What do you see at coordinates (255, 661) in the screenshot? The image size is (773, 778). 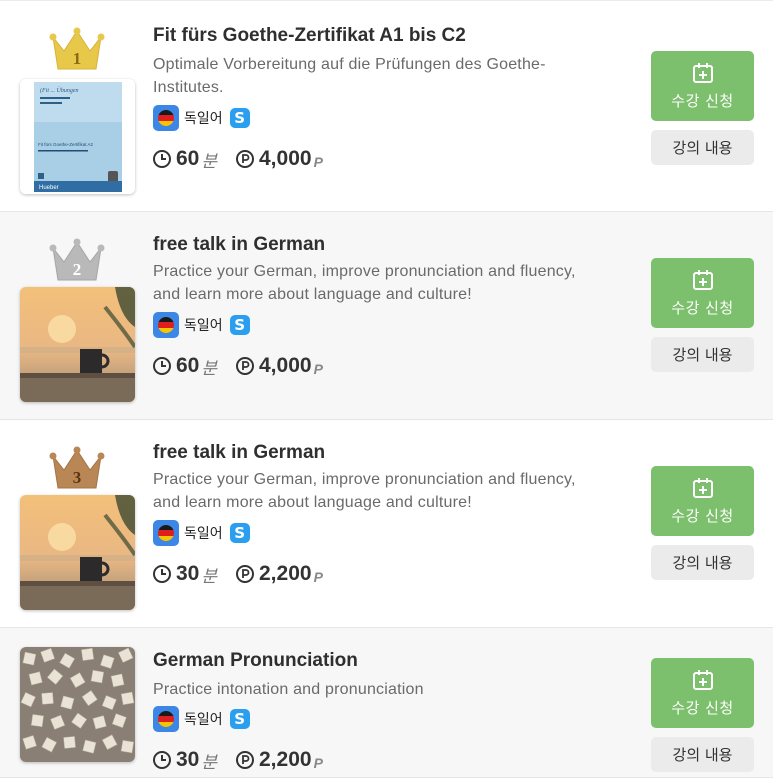 I see `course-title: German Pronunciation` at bounding box center [255, 661].